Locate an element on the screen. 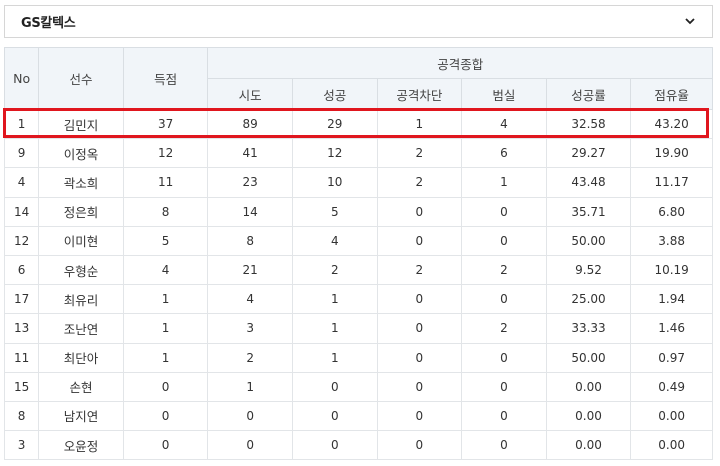  cell-no: 14 is located at coordinates (21, 211).